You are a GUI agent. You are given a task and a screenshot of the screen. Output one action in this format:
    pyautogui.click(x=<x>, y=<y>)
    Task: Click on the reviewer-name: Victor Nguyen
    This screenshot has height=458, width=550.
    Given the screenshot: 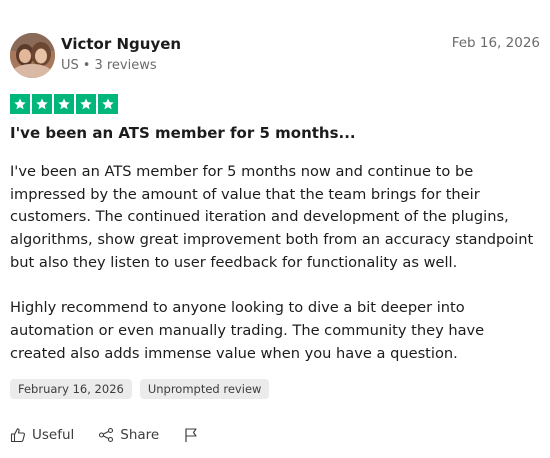 What is the action you would take?
    pyautogui.click(x=121, y=44)
    